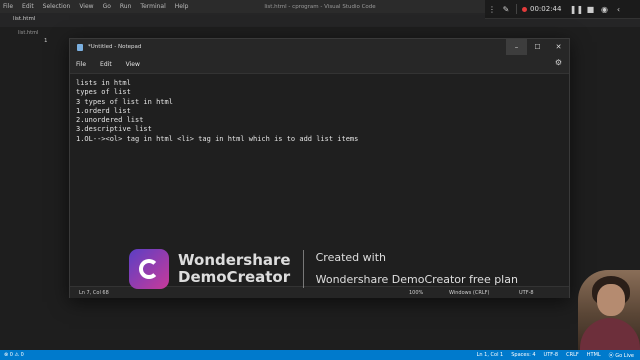 This screenshot has width=640, height=360. I want to click on webcam-overlay, so click(609, 310).